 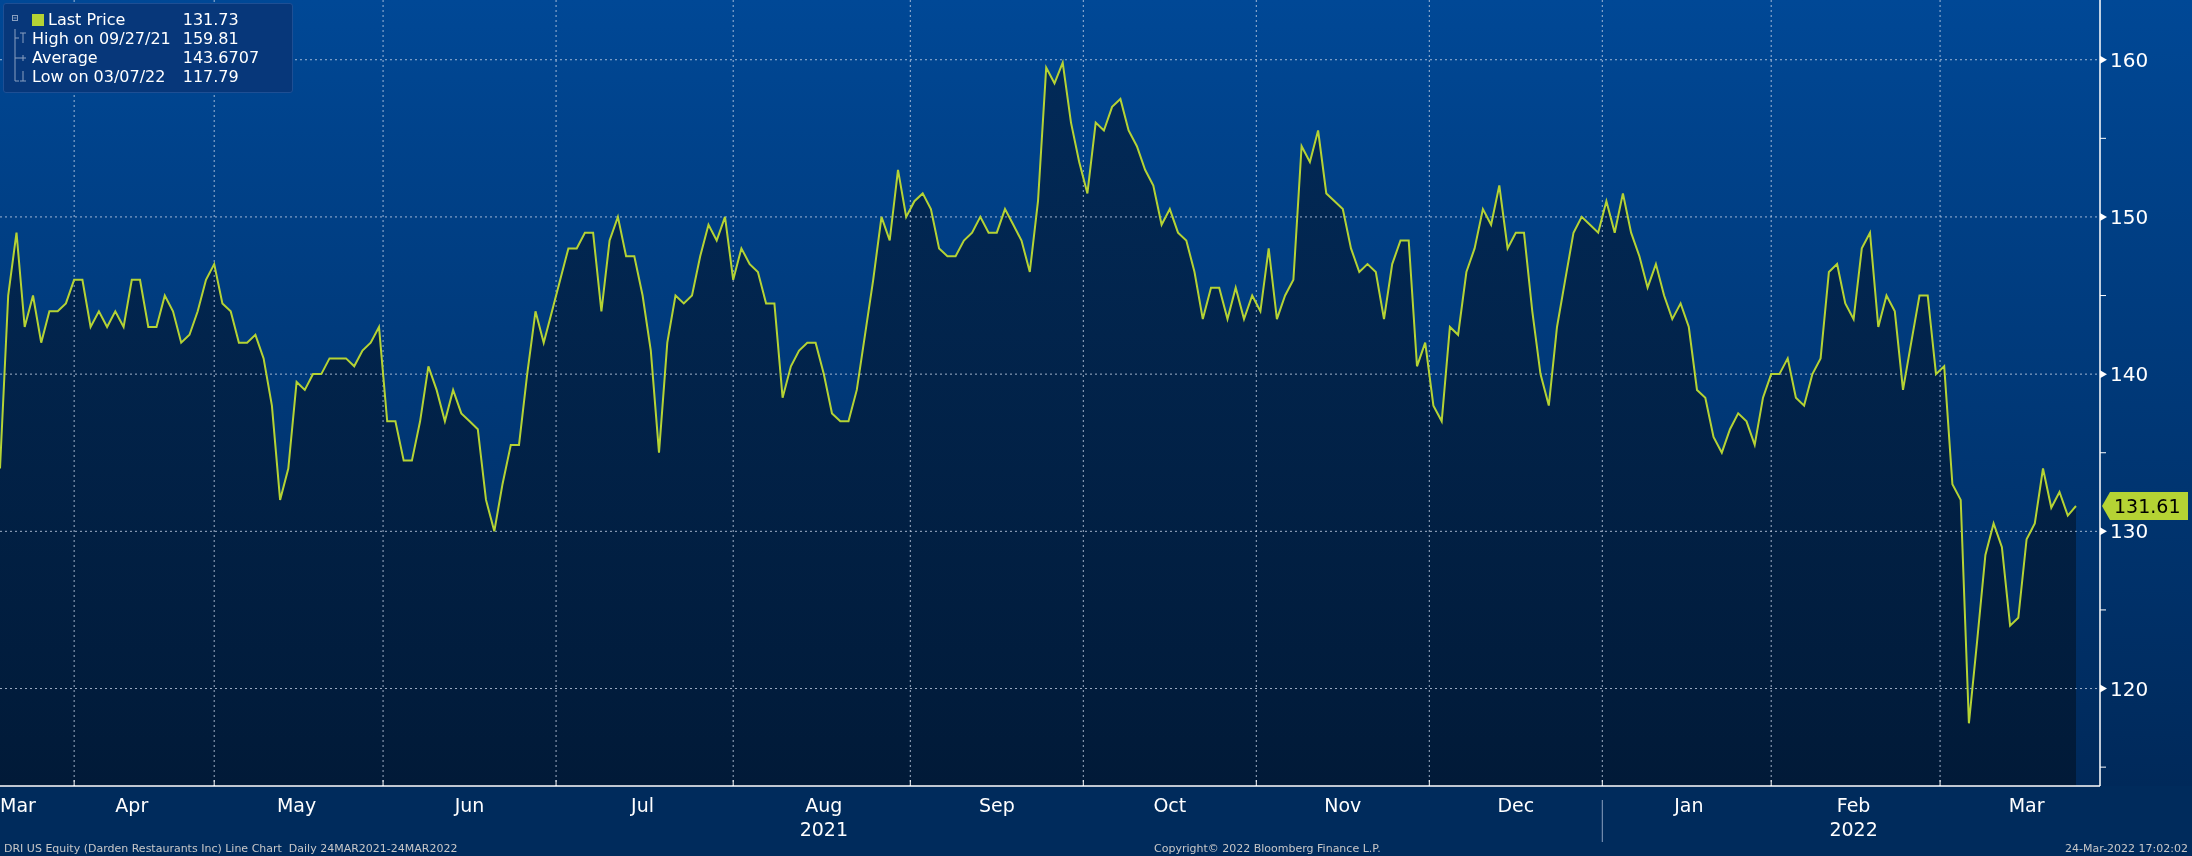 I want to click on month-label: Nov, so click(x=1343, y=805).